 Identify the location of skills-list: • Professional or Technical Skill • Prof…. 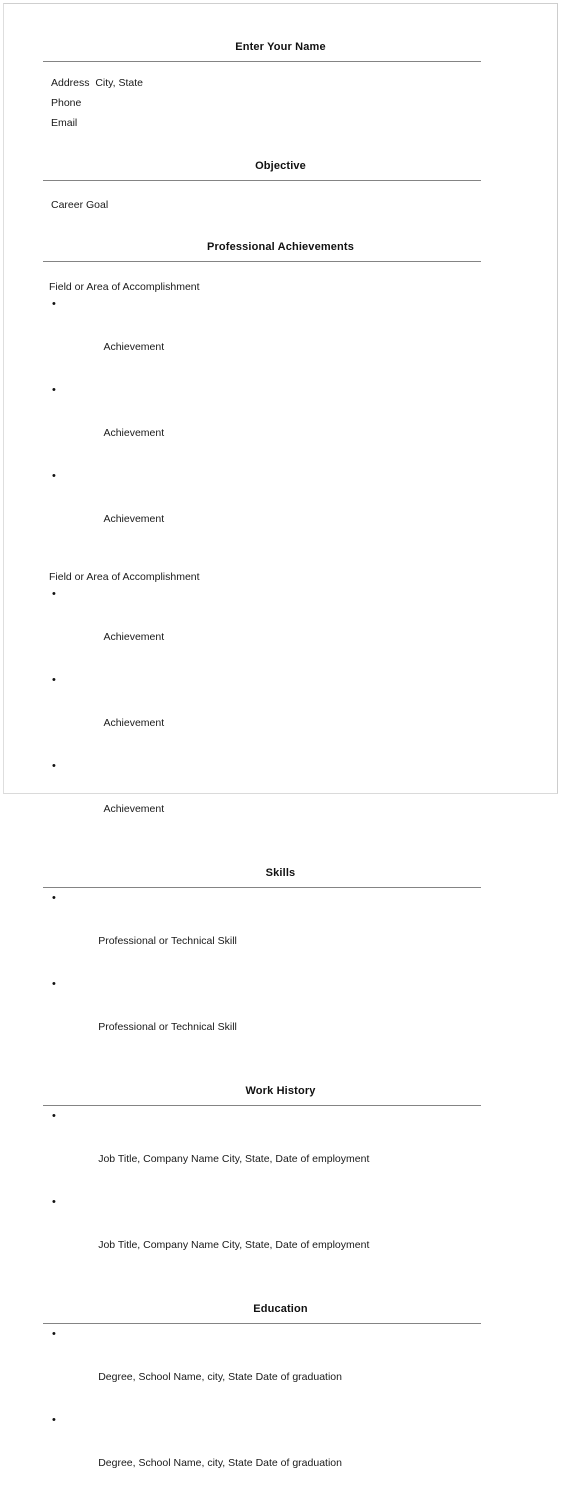
(280, 974).